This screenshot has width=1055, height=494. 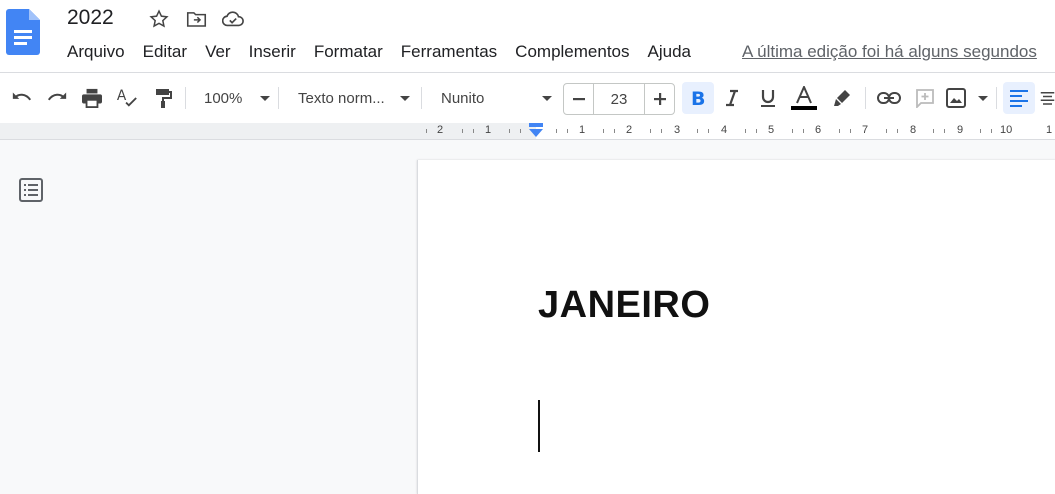 I want to click on svg-text: B, so click(x=698, y=98).